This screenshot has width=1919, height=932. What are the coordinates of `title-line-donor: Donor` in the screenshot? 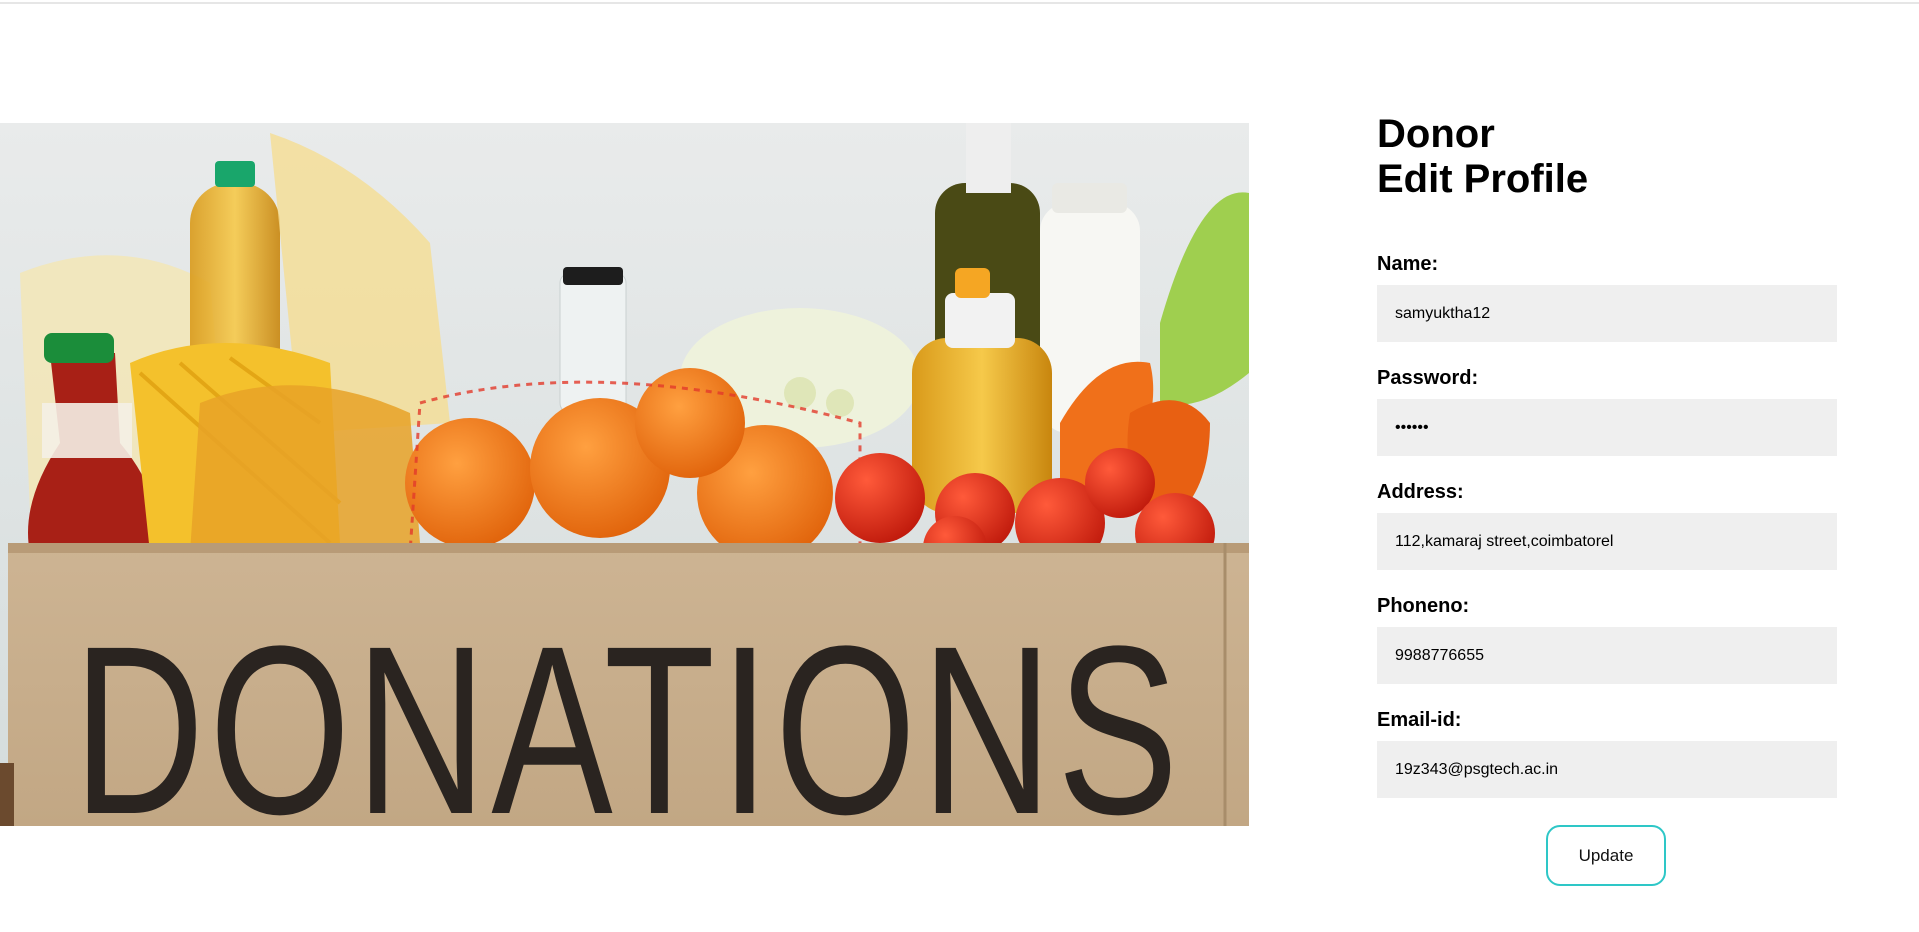 It's located at (1436, 134).